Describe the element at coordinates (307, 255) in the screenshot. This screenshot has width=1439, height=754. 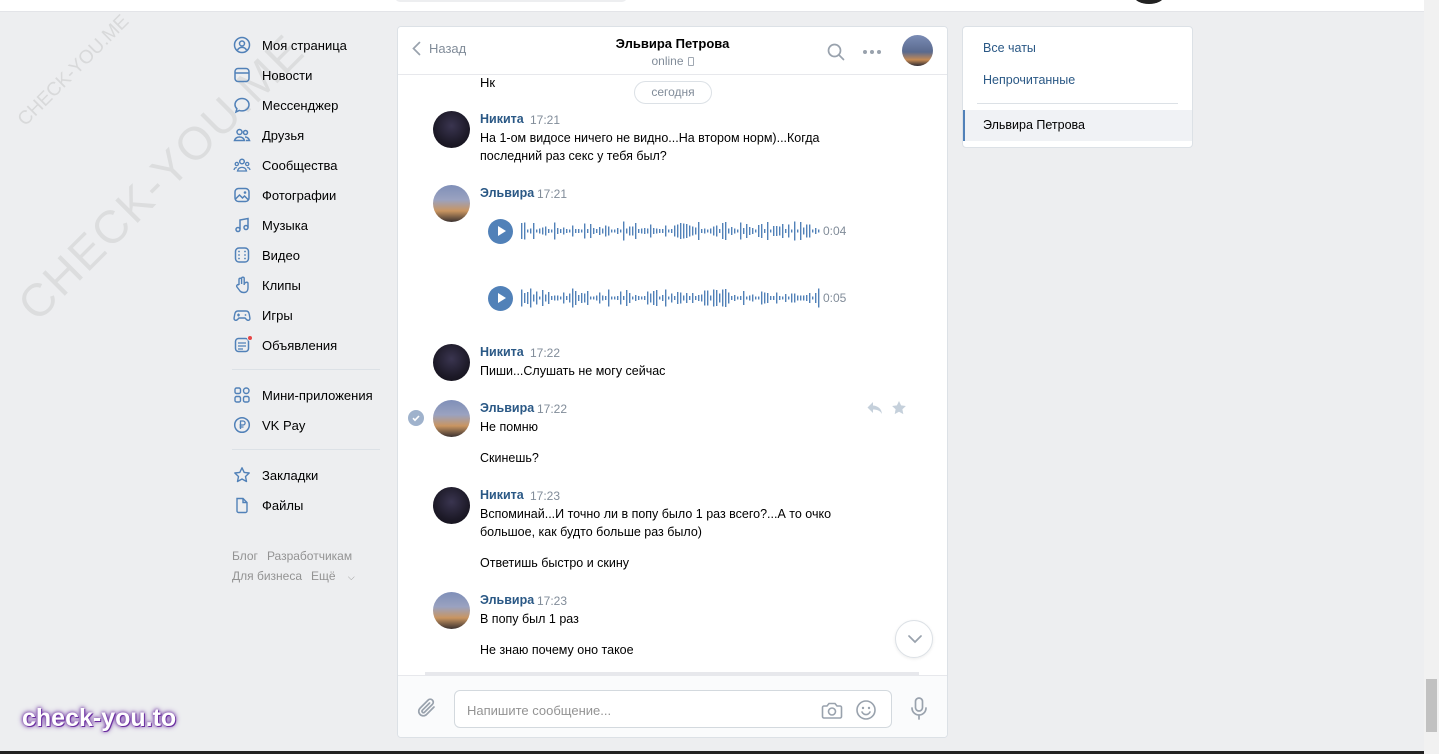
I see `nav-video: Видео` at that location.